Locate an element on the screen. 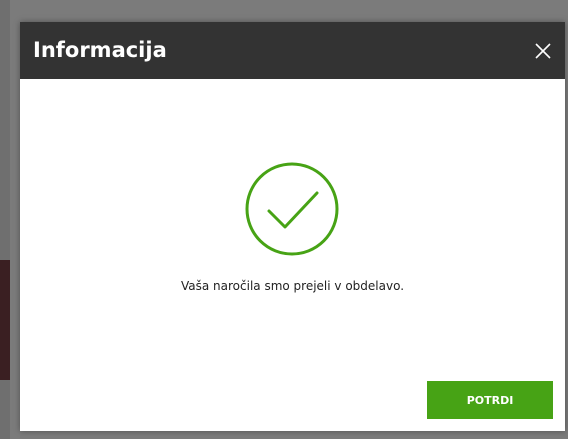 This screenshot has width=568, height=439. status-message: Vaša naročila smo prejeli v obdelavo. is located at coordinates (292, 286).